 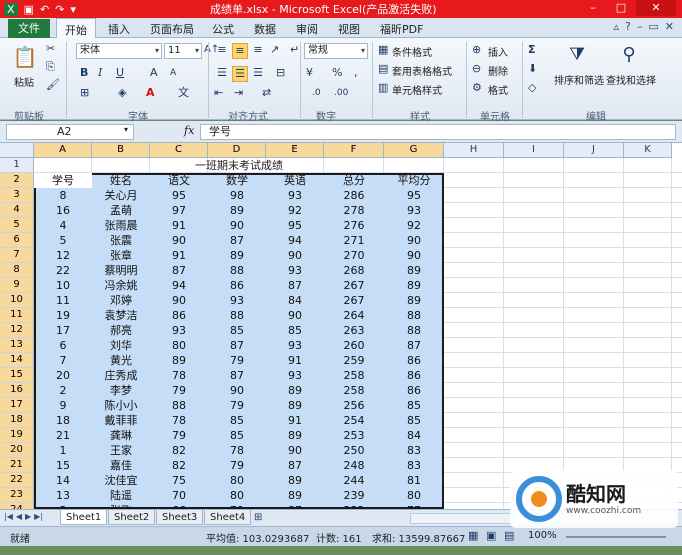 What do you see at coordinates (44, 9) in the screenshot?
I see `undo-icon: ↶` at bounding box center [44, 9].